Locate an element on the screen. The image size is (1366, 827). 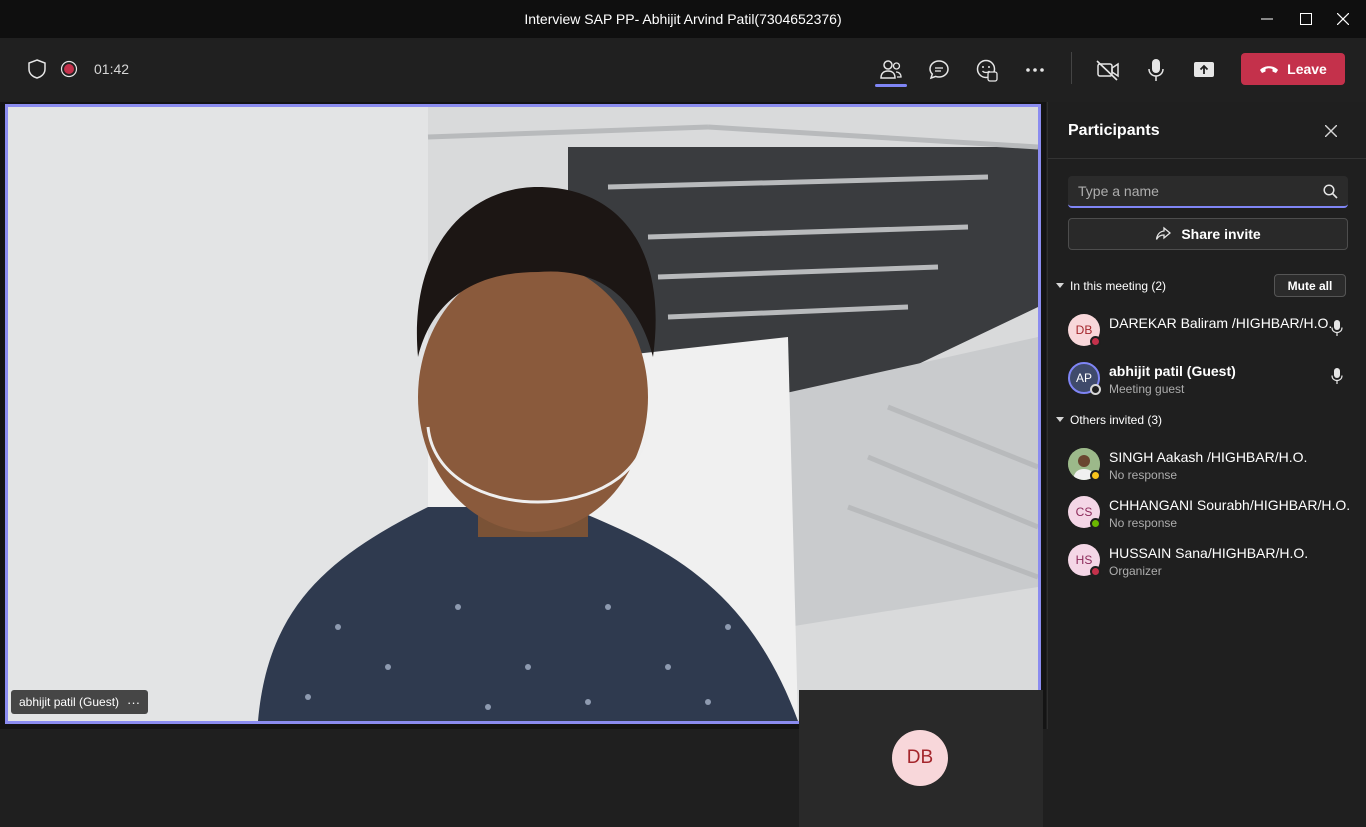
chat-button is located at coordinates (939, 70).